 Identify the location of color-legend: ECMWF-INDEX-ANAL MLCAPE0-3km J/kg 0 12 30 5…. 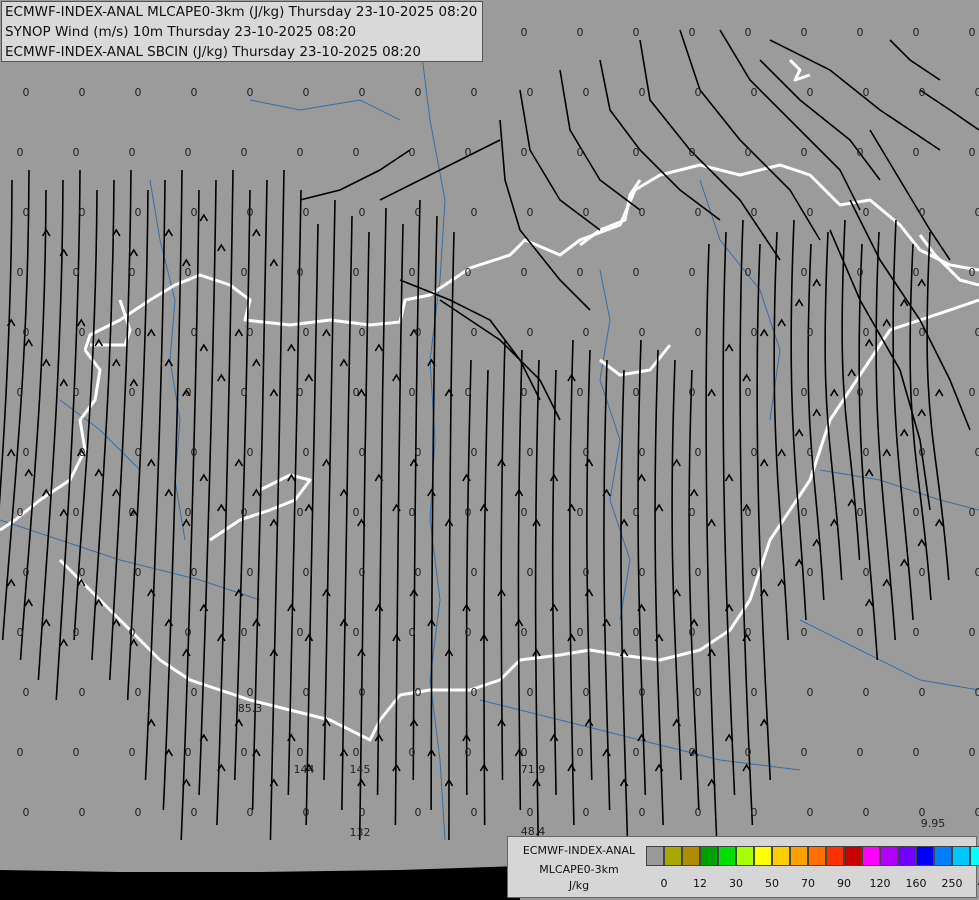
(743, 867).